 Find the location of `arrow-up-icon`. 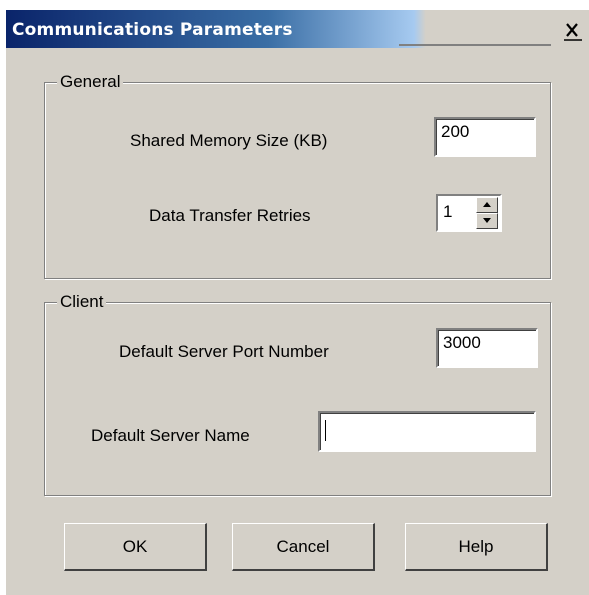

arrow-up-icon is located at coordinates (487, 204).